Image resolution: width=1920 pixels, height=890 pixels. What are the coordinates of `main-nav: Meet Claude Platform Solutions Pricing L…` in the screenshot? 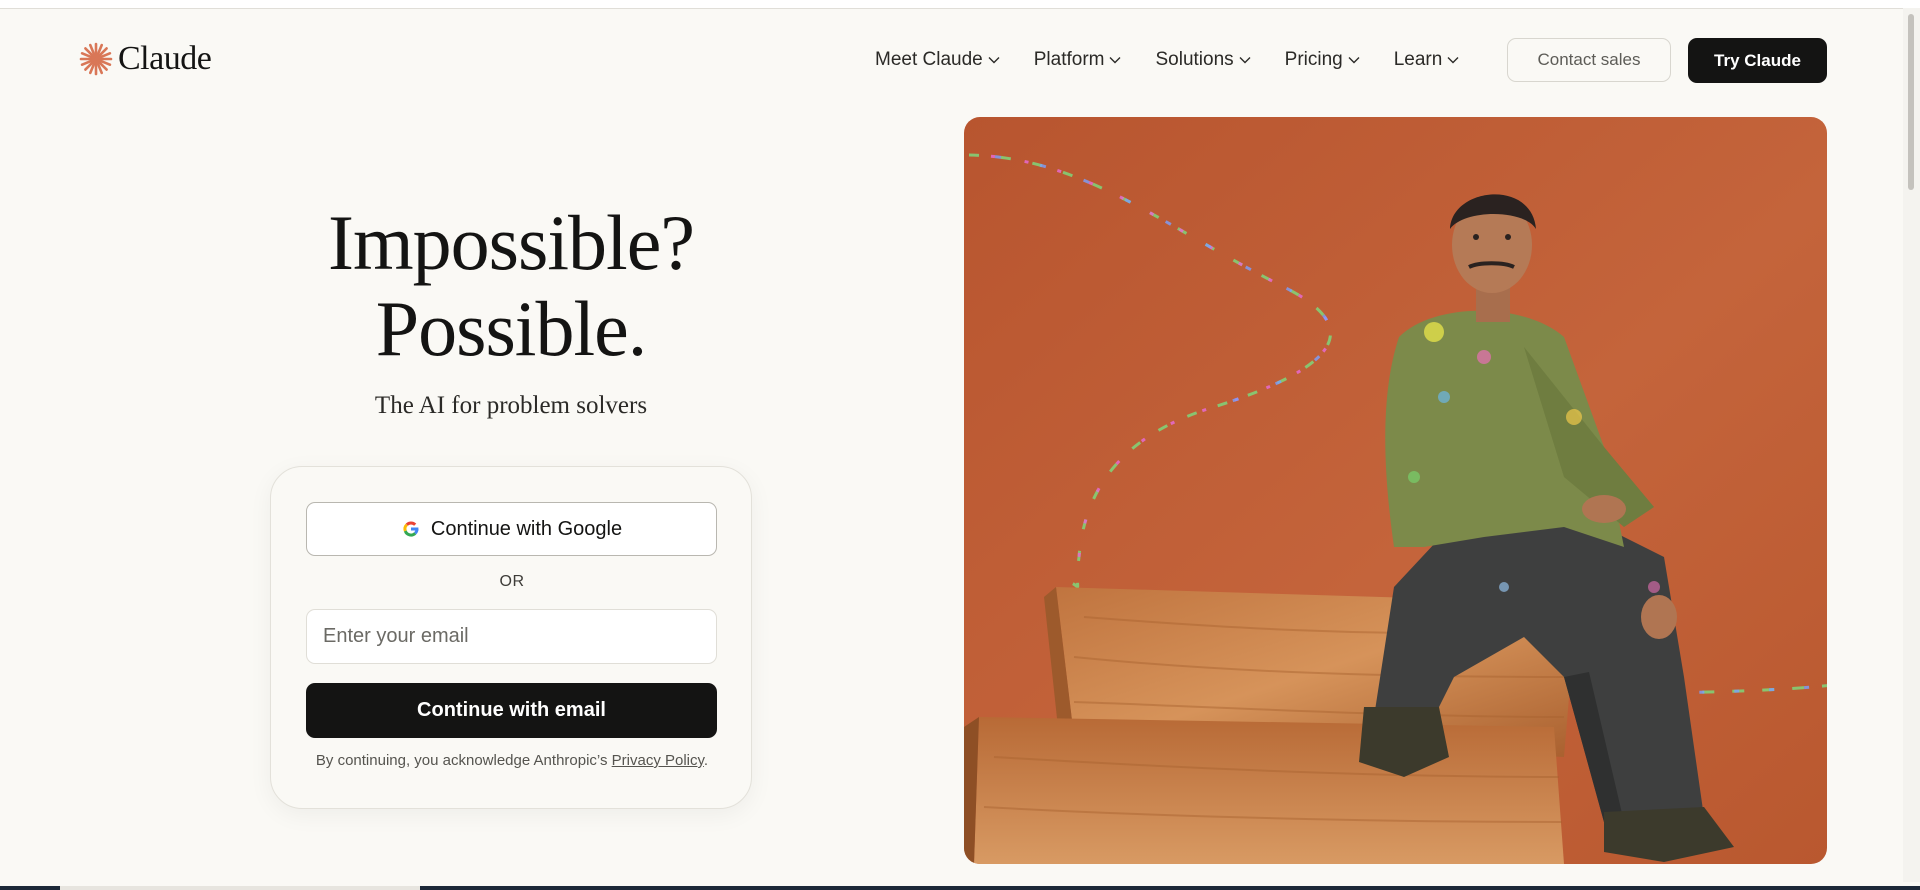 It's located at (1184, 60).